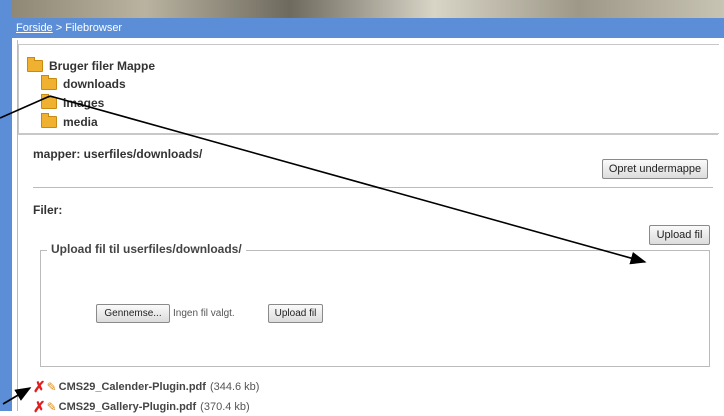 Image resolution: width=724 pixels, height=416 pixels. What do you see at coordinates (362, 9) in the screenshot?
I see `header-image-strip` at bounding box center [362, 9].